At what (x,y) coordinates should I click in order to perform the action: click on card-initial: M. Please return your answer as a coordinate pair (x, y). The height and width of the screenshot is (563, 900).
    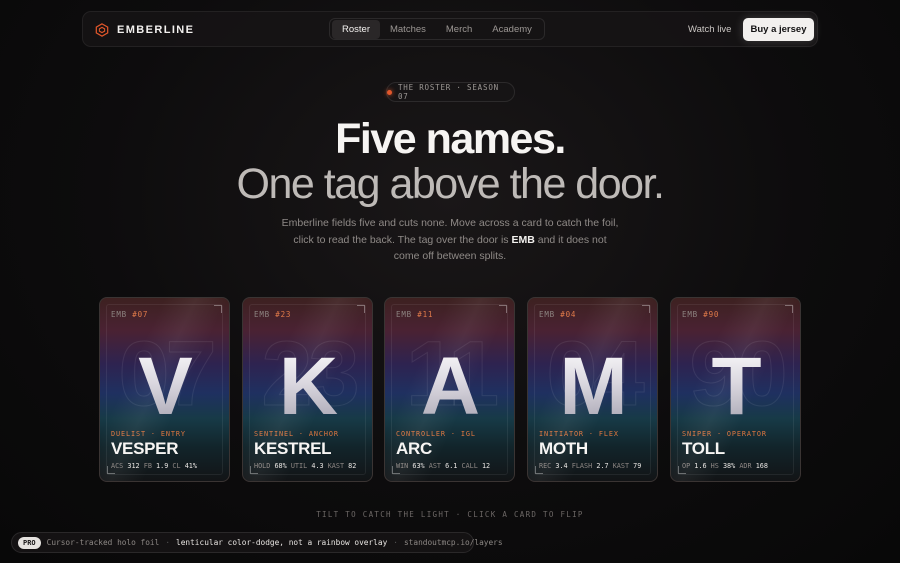
    Looking at the image, I should click on (592, 387).